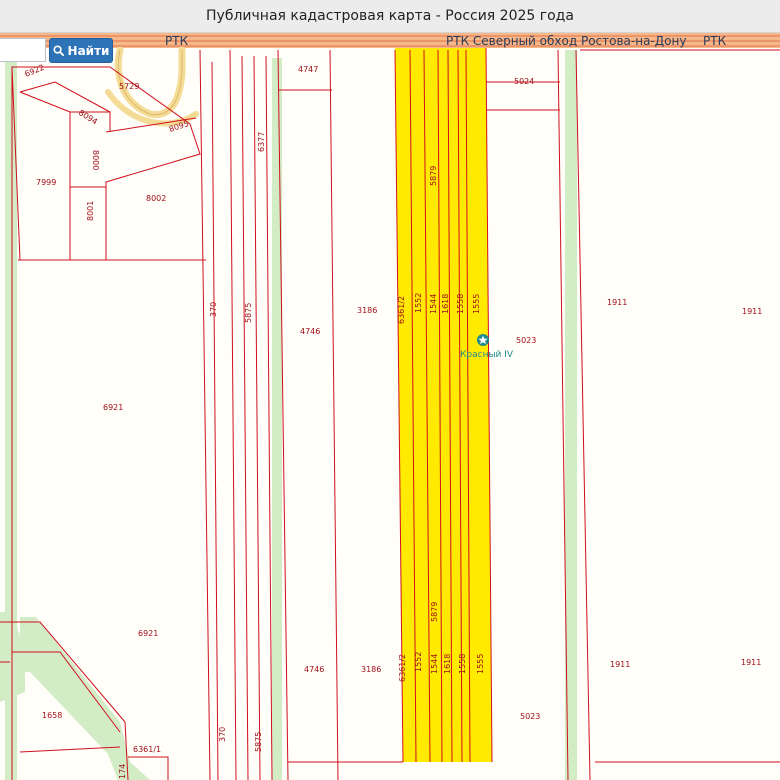 The height and width of the screenshot is (780, 780). Describe the element at coordinates (122, 771) in the screenshot. I see `parcel-label: 174` at that location.